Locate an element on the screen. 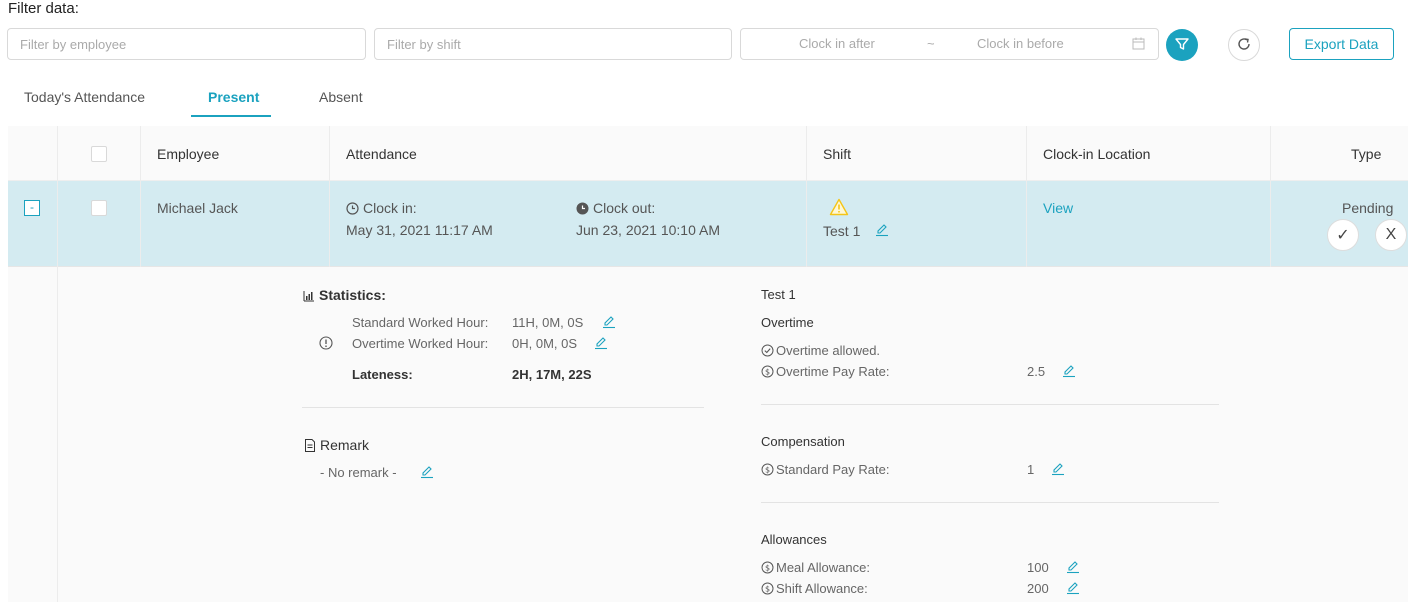  edit-standard-hour-button is located at coordinates (609, 323).